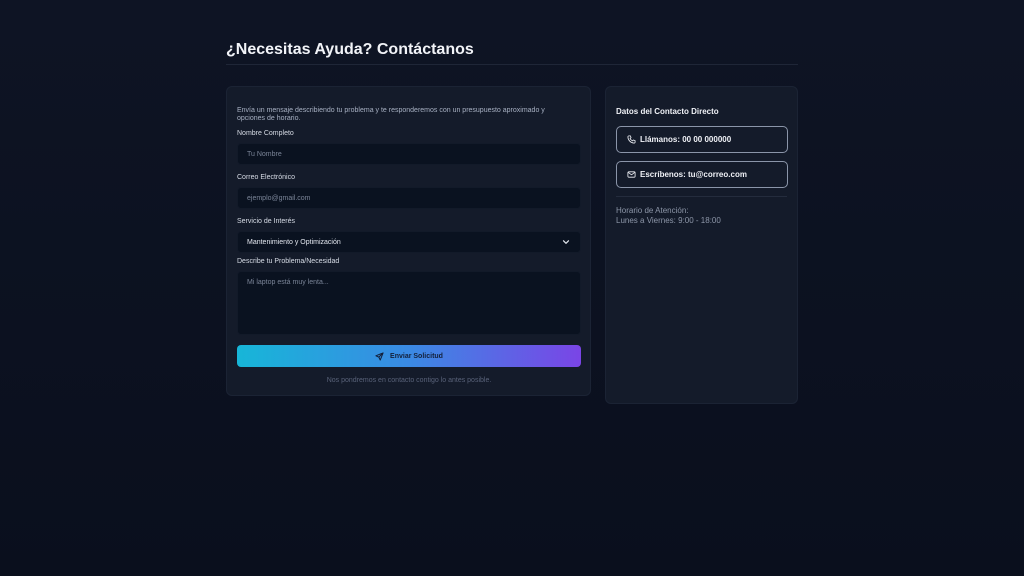 Image resolution: width=1024 pixels, height=576 pixels. I want to click on email-contact-label: Escríbenos: tu@correo.com, so click(693, 174).